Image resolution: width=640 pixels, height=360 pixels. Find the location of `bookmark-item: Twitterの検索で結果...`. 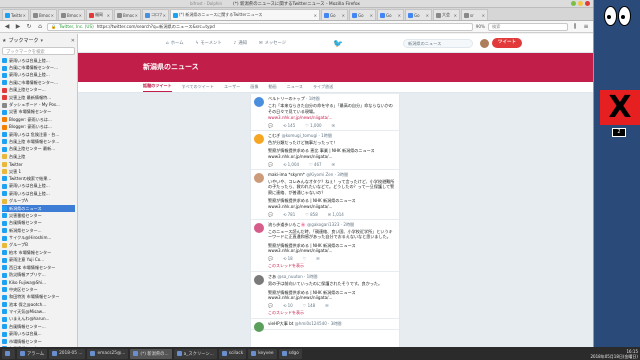

bookmark-item: Twitterの検索で結果... is located at coordinates (38, 178).